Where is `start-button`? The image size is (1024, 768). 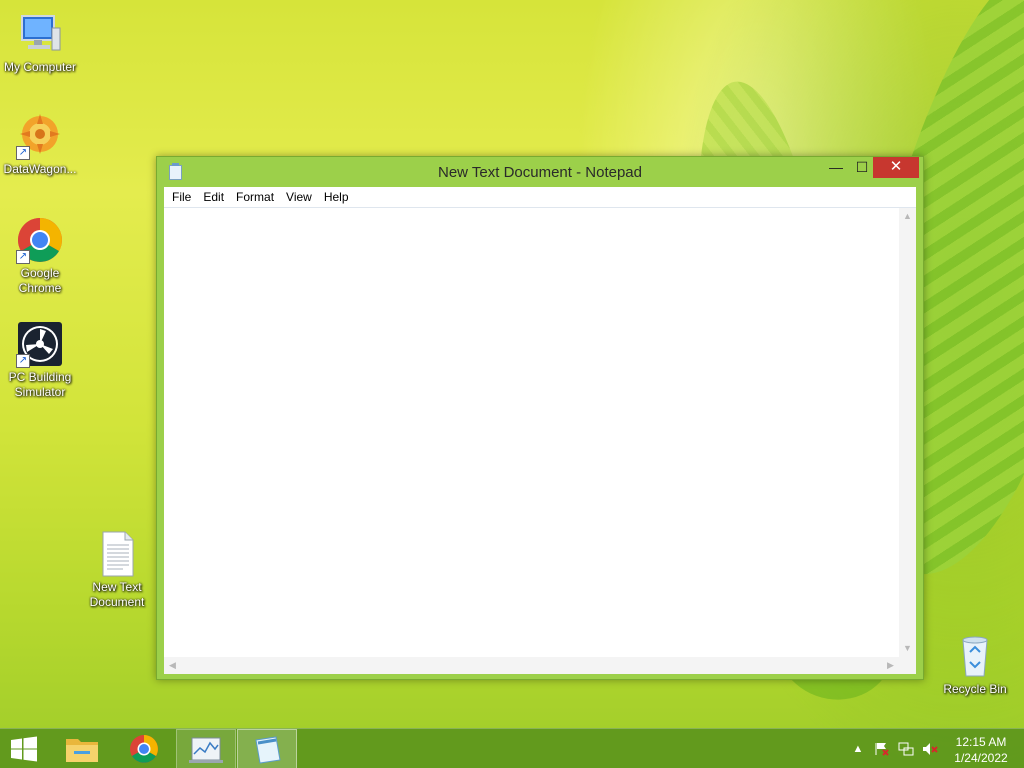
start-button is located at coordinates (24, 748).